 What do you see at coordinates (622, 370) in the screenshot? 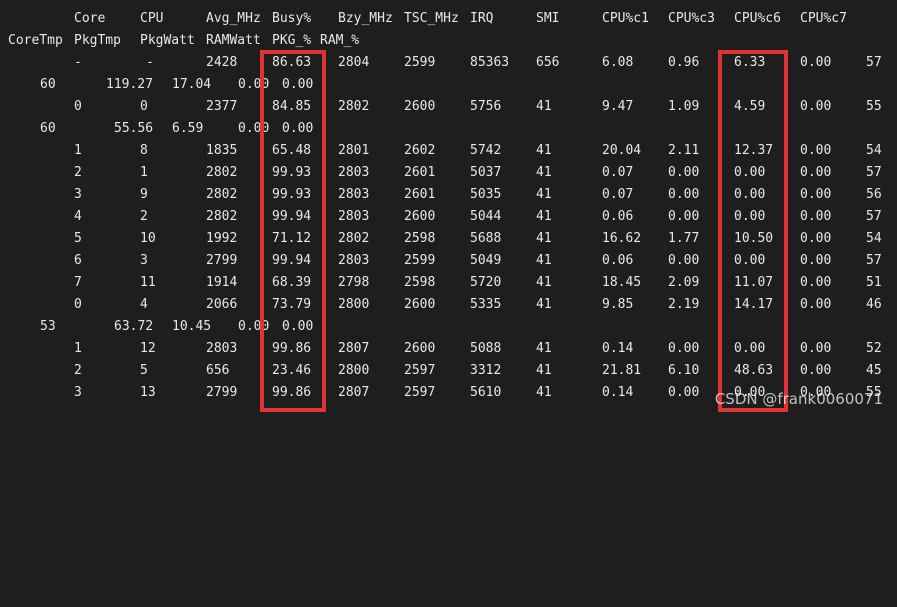
I see `cell-c1: 21.81` at bounding box center [622, 370].